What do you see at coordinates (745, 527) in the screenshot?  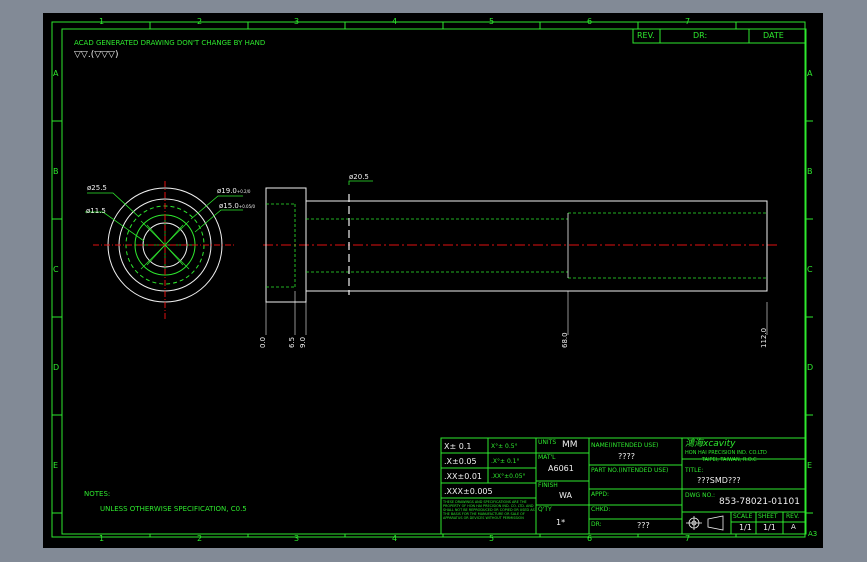 I see `scale-value: 1/1` at bounding box center [745, 527].